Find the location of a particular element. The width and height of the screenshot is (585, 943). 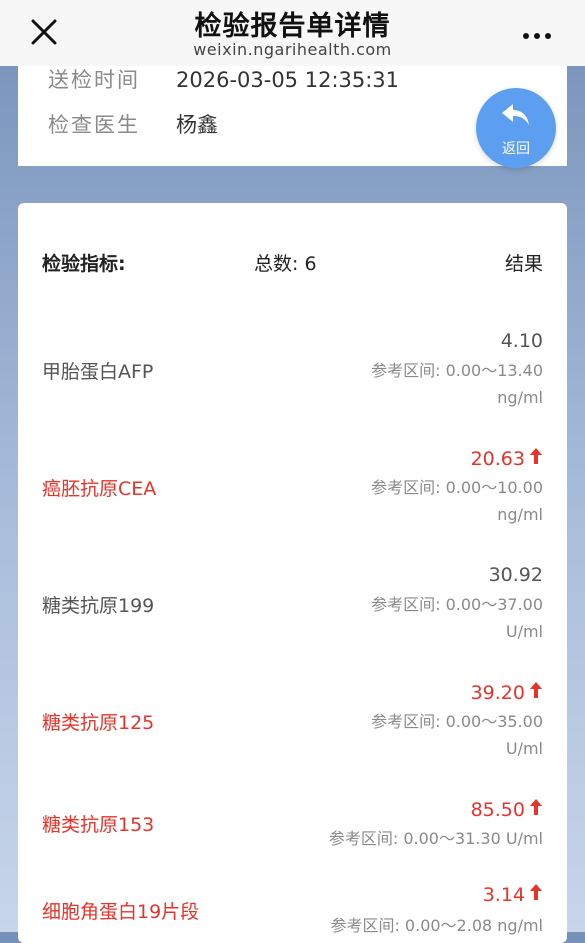

reply-arrow-icon is located at coordinates (515, 114).